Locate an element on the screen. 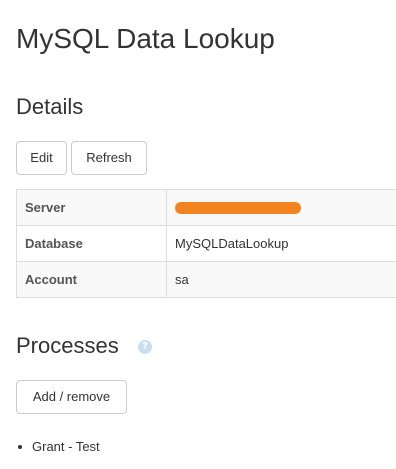  table-row-server: Server is located at coordinates (206, 207).